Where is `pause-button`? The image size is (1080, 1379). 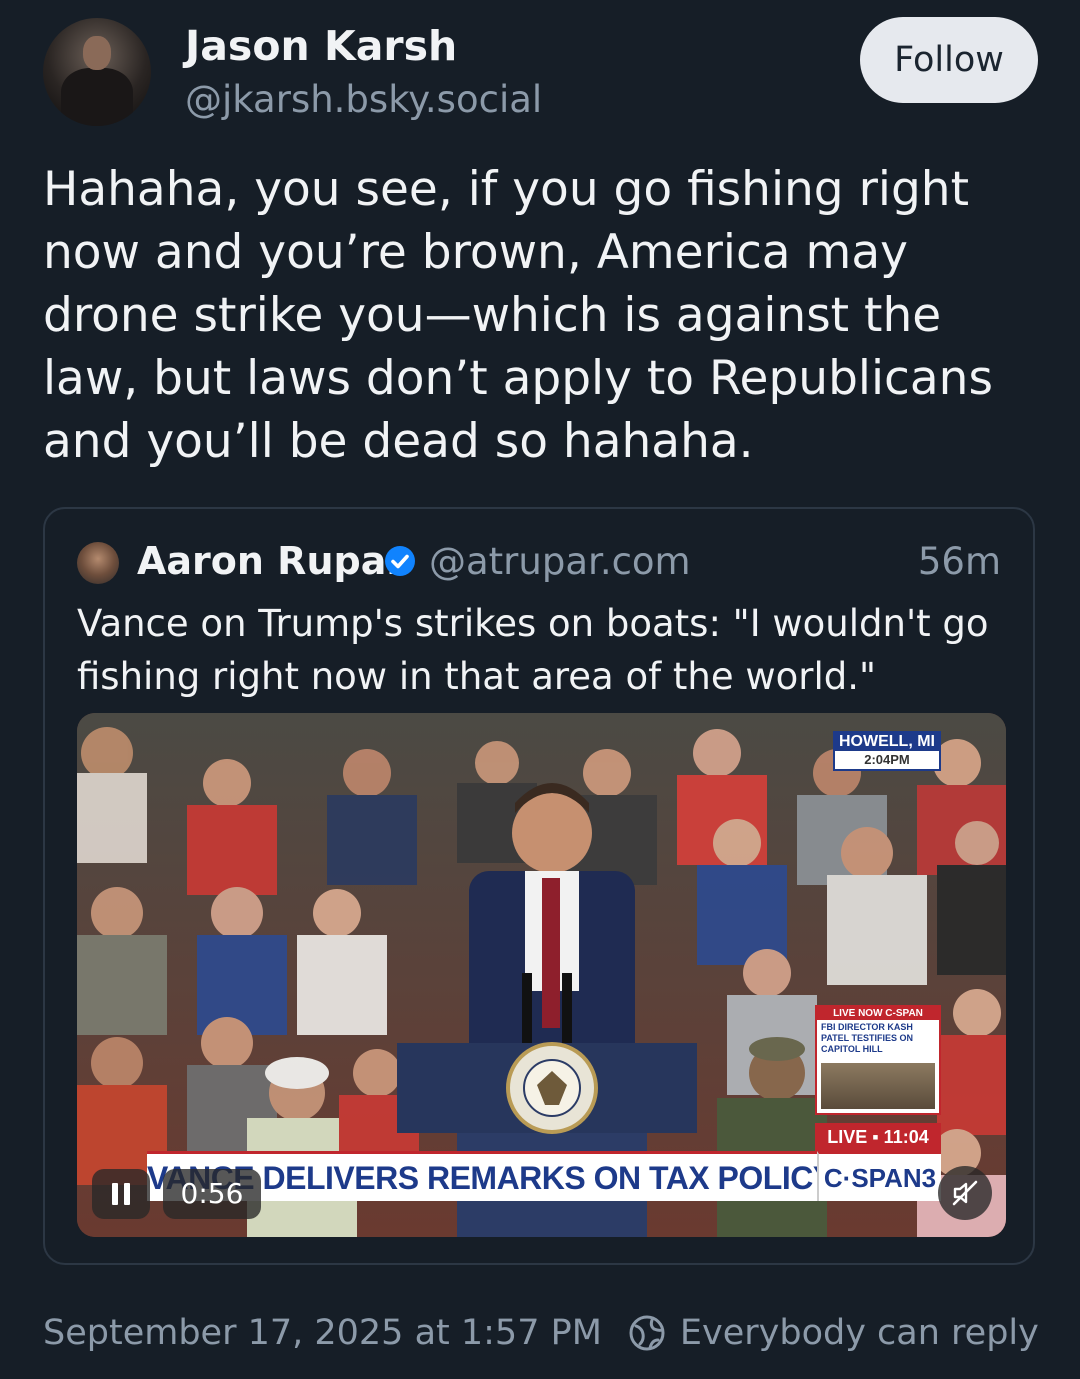 pause-button is located at coordinates (121, 1194).